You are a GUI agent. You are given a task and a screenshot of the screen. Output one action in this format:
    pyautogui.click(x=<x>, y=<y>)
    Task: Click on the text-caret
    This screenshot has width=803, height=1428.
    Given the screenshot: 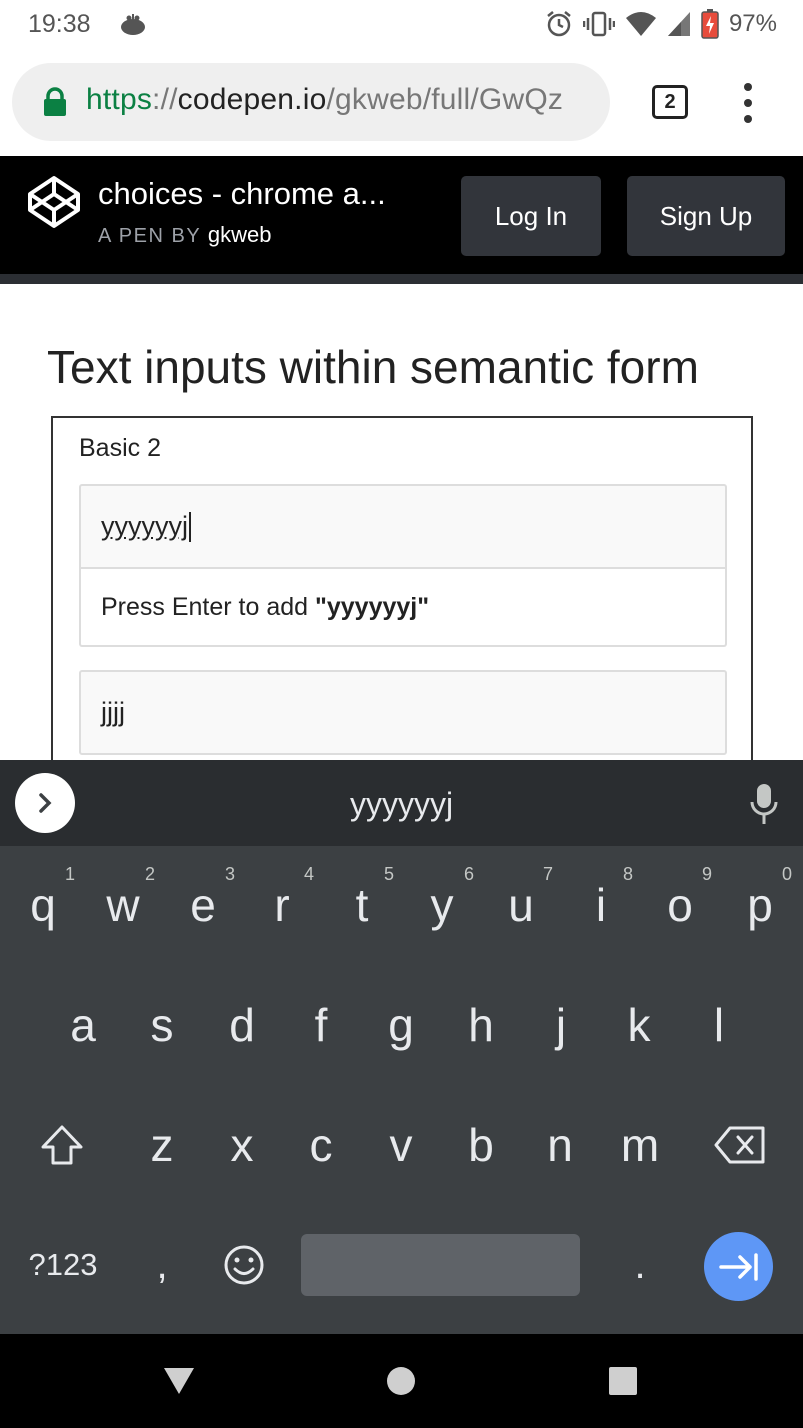 What is the action you would take?
    pyautogui.click(x=190, y=526)
    